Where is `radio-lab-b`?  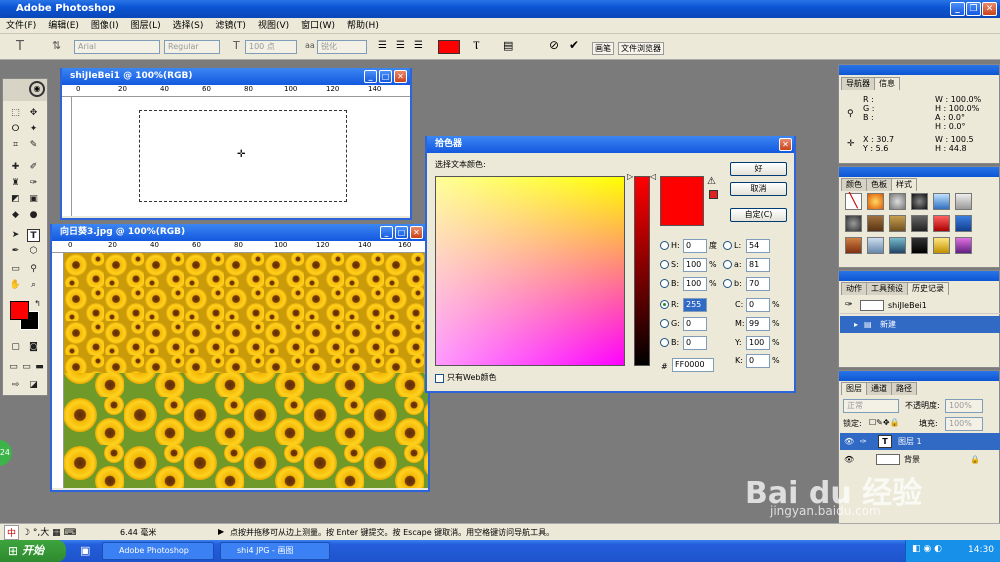
radio-lab-b is located at coordinates (727, 283).